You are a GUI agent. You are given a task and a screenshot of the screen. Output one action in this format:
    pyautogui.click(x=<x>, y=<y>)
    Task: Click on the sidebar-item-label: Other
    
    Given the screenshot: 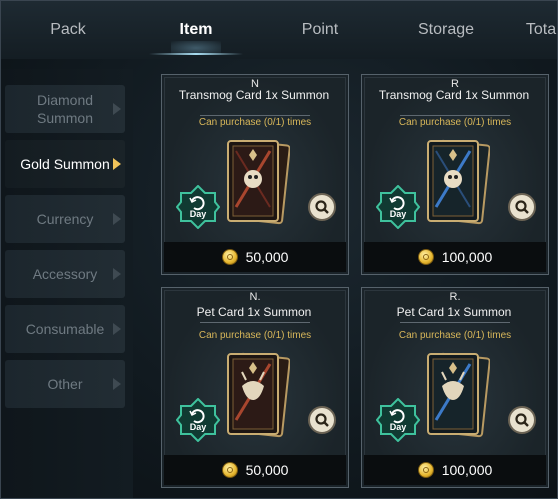 What is the action you would take?
    pyautogui.click(x=65, y=384)
    